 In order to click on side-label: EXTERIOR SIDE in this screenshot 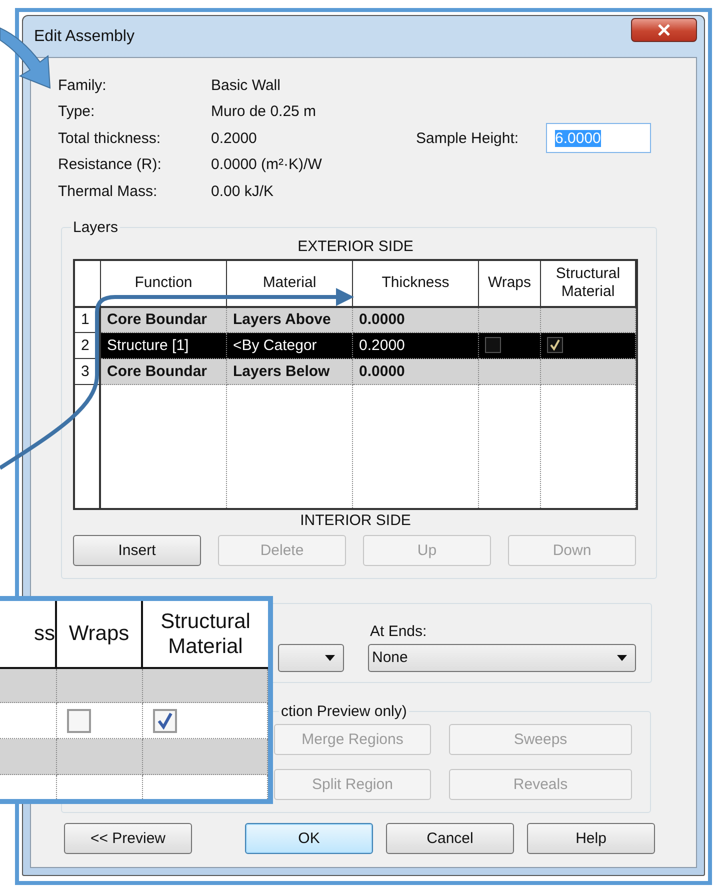, I will do `click(355, 246)`.